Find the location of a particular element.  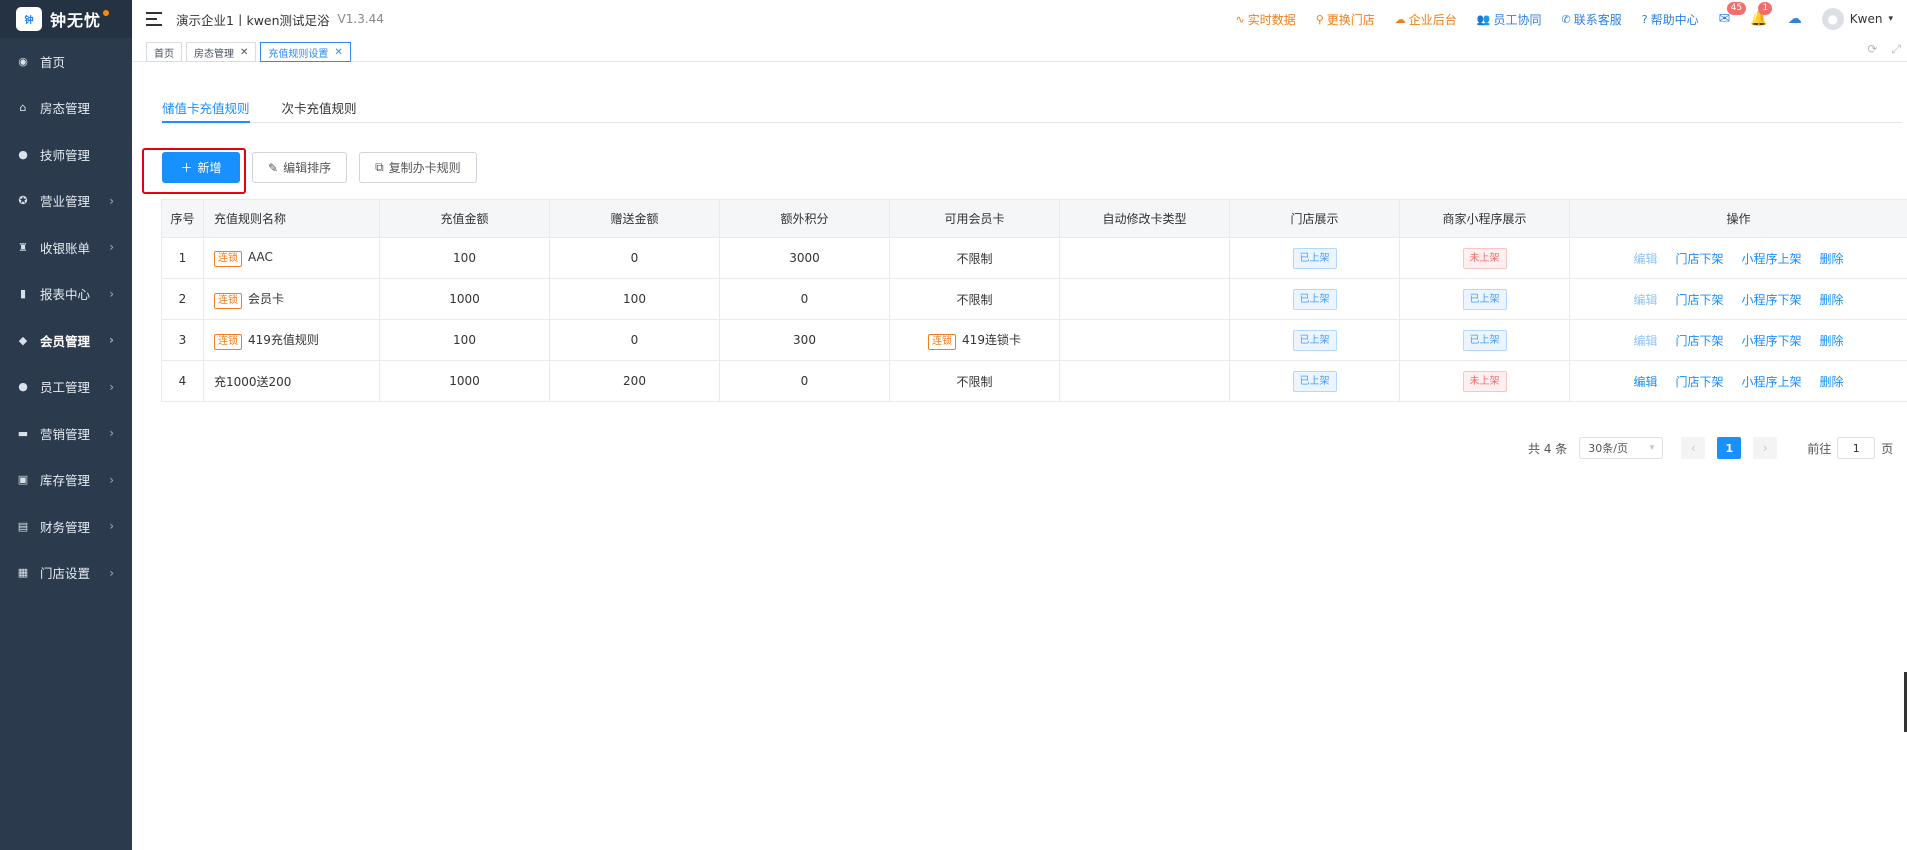

add-button: ＋ 新增 is located at coordinates (201, 167).